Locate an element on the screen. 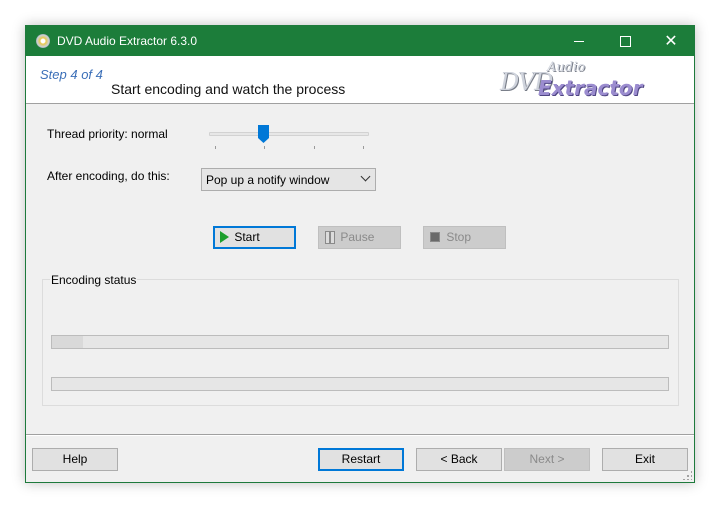 This screenshot has height=509, width=720. play-icon is located at coordinates (224, 237).